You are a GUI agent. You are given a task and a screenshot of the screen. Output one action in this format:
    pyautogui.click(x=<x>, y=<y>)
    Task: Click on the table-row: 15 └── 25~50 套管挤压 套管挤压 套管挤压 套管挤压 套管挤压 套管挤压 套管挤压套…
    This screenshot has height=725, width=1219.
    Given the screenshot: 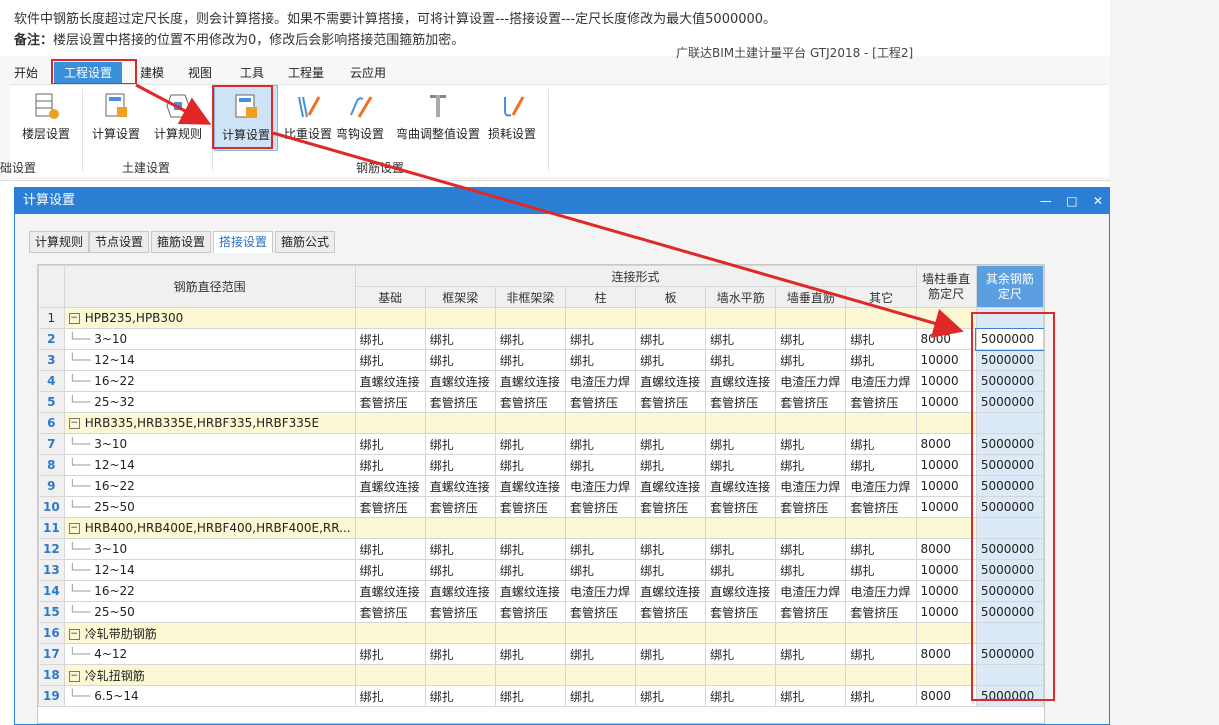 What is the action you would take?
    pyautogui.click(x=541, y=612)
    